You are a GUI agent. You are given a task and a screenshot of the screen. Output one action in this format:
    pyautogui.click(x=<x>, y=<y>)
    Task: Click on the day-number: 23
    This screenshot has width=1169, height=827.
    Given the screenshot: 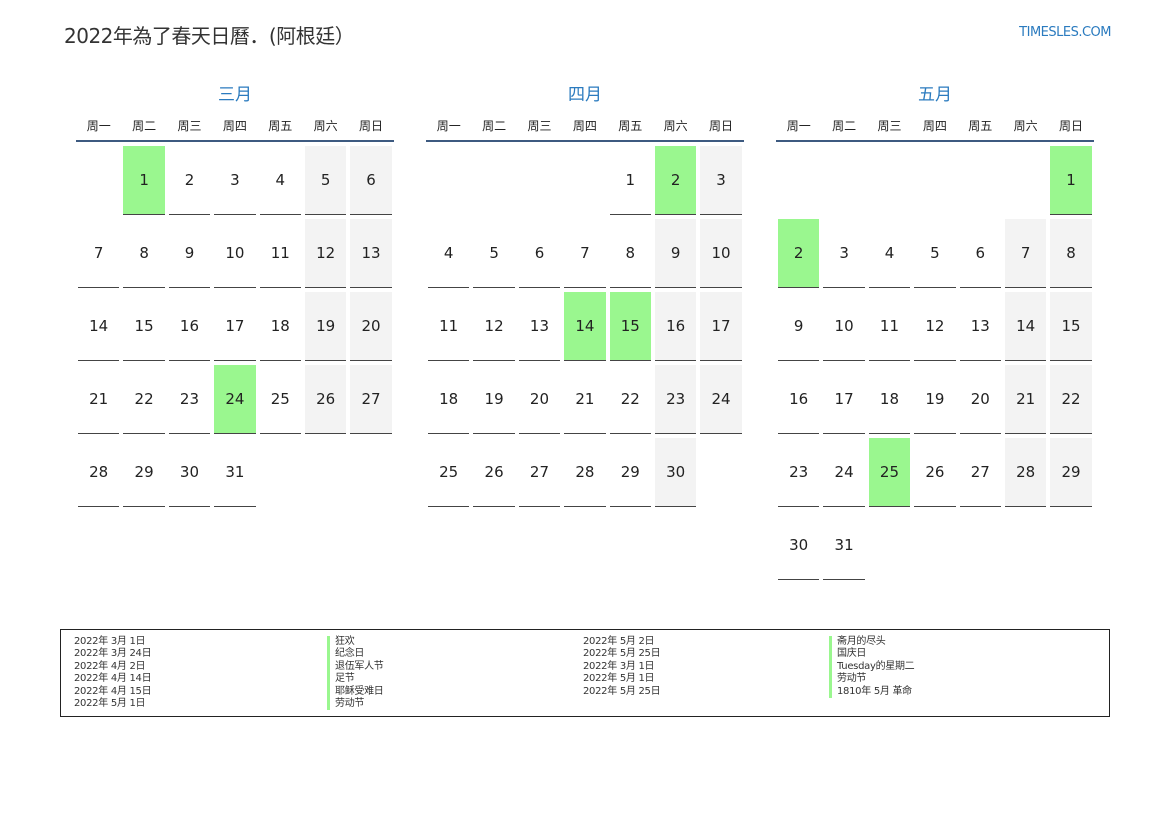 What is the action you would take?
    pyautogui.click(x=189, y=399)
    